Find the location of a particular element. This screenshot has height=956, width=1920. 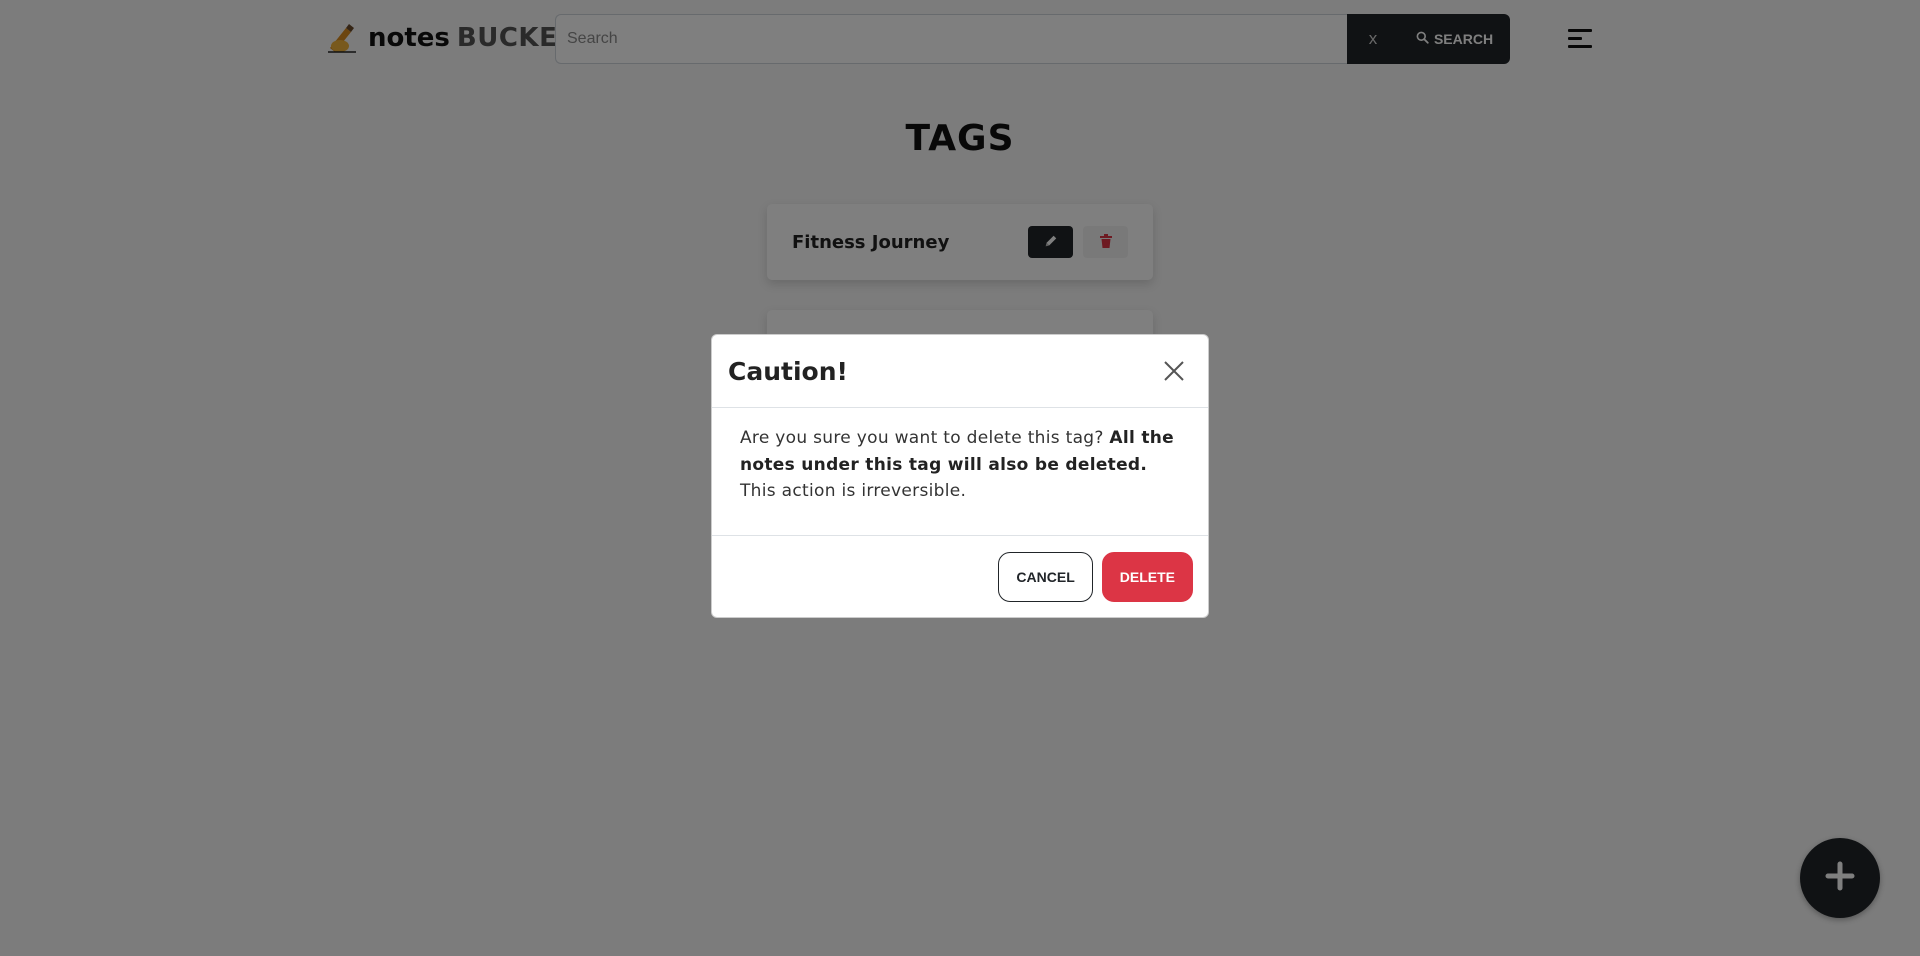

close-icon is located at coordinates (1174, 371).